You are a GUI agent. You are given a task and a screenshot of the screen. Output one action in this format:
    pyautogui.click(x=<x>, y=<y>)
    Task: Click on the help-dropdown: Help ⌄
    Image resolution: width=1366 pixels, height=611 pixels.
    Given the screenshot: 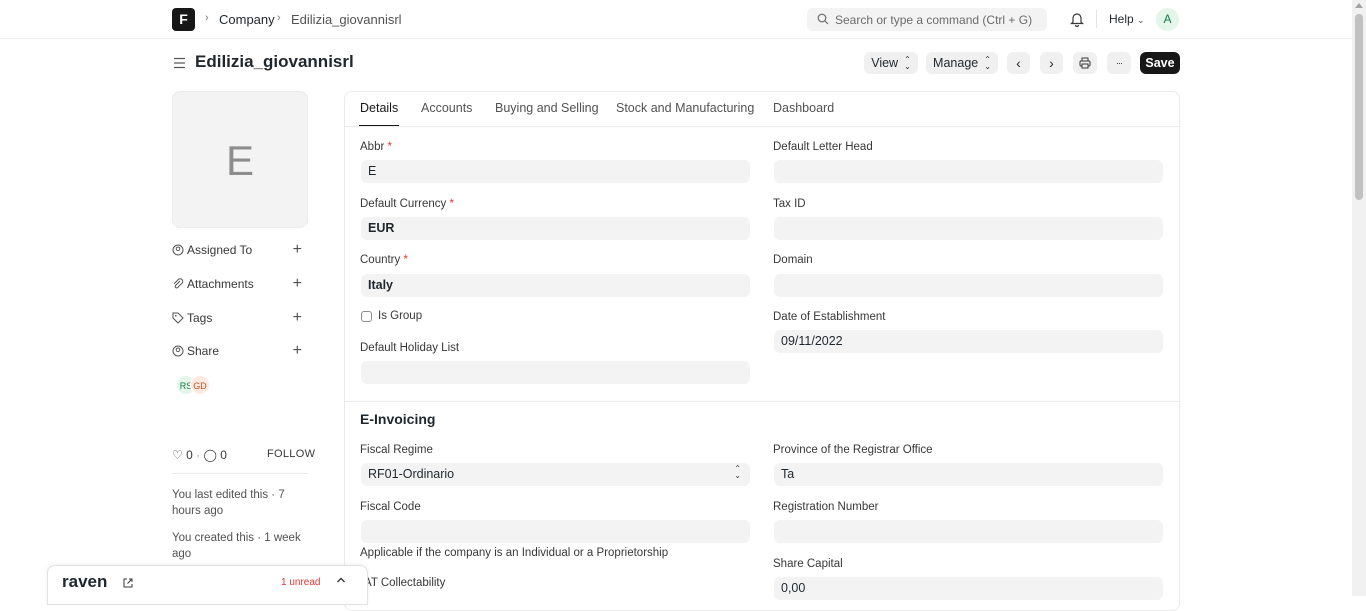 What is the action you would take?
    pyautogui.click(x=1127, y=19)
    